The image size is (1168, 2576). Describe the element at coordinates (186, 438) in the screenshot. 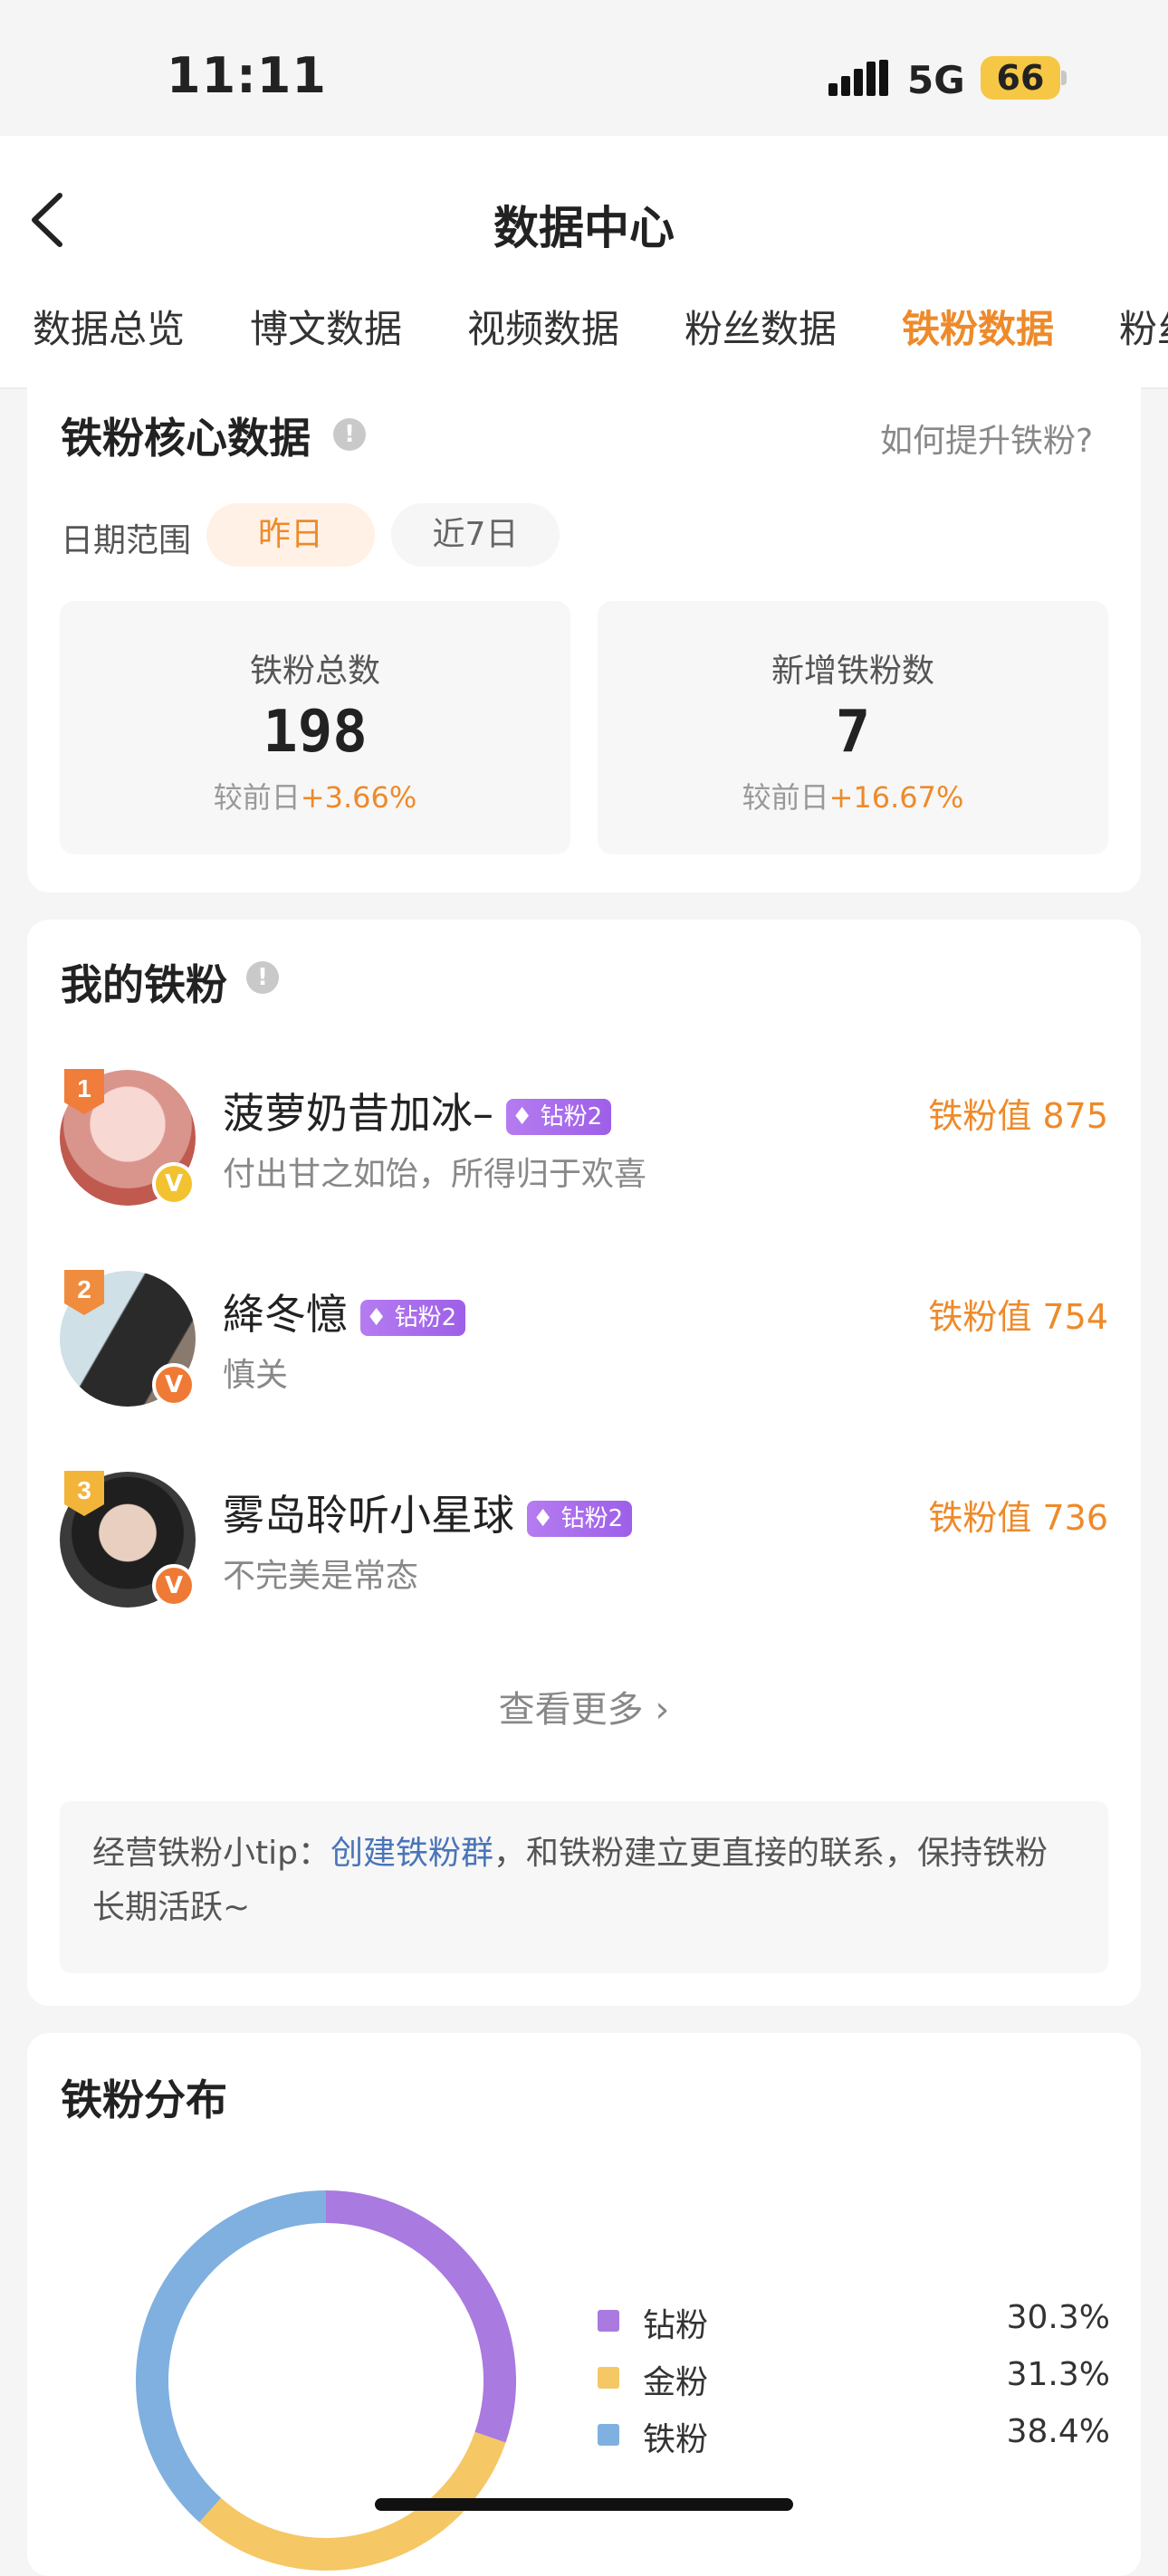

I see `core-data-title: 铁粉核心数据` at that location.